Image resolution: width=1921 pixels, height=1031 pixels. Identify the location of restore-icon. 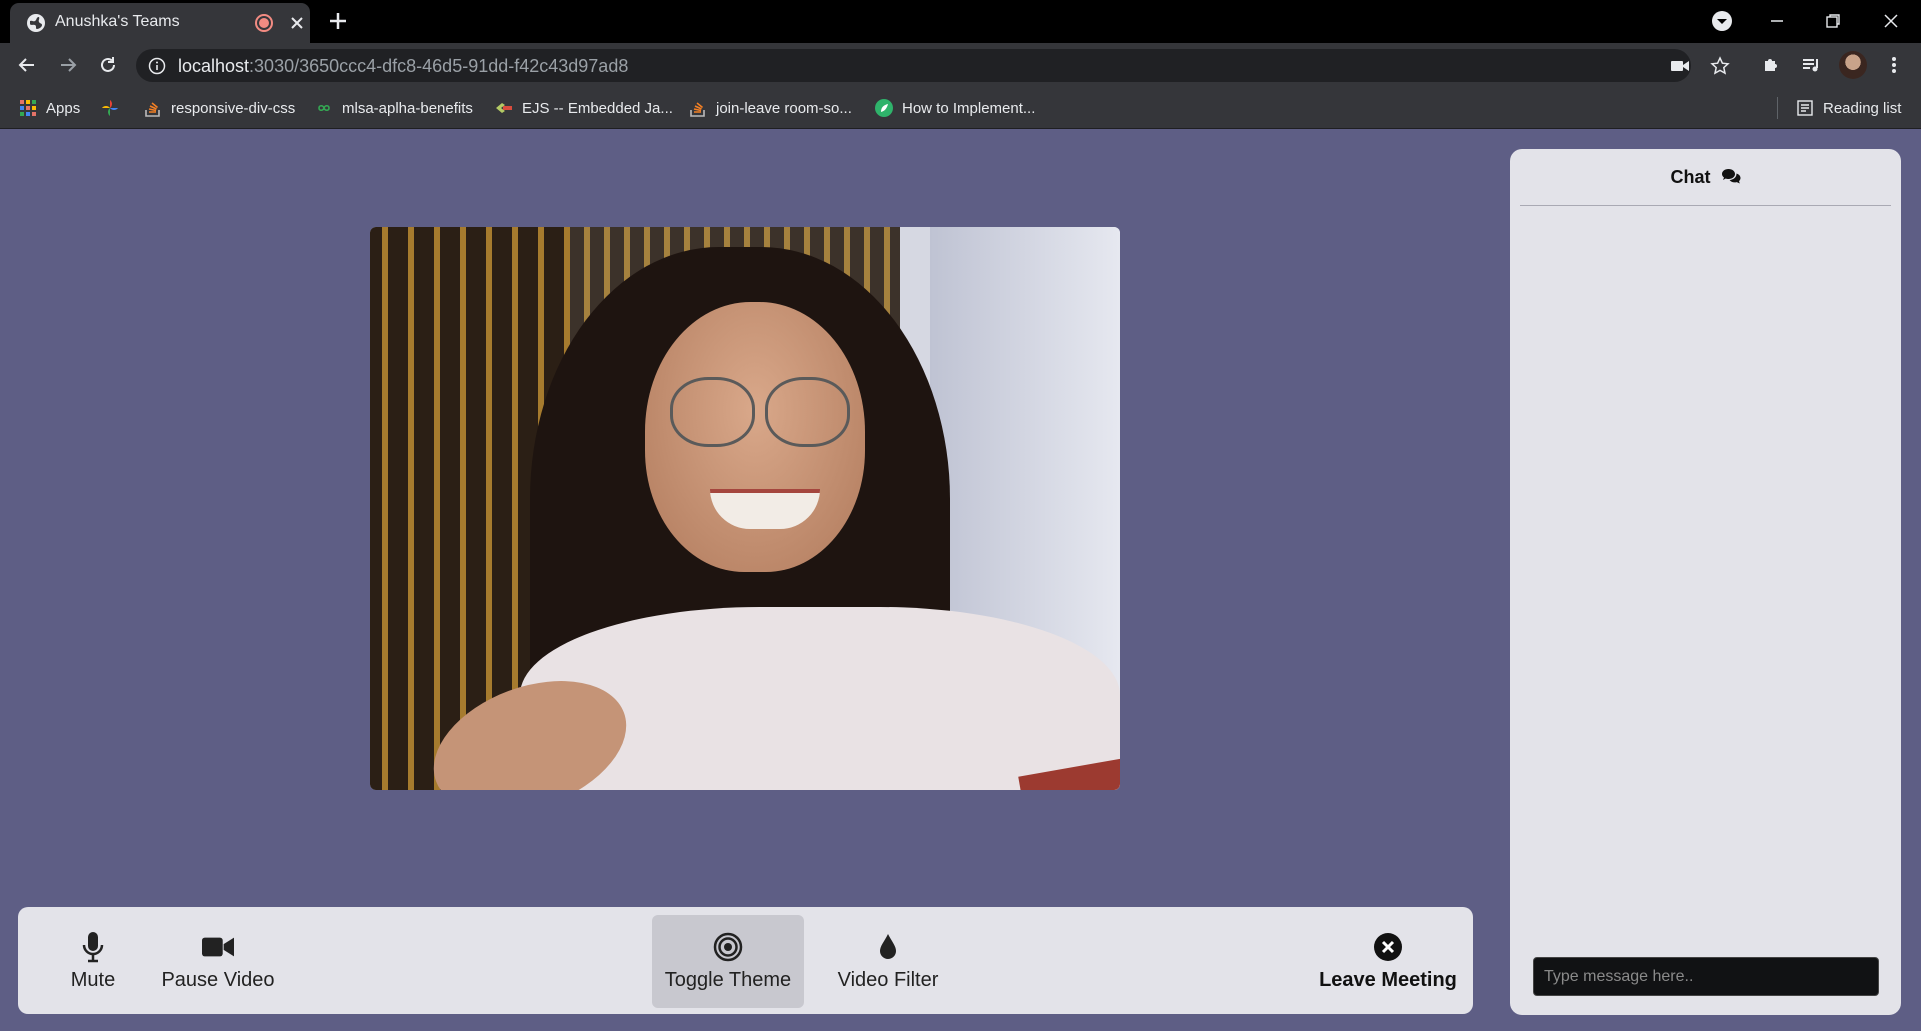
(1833, 21).